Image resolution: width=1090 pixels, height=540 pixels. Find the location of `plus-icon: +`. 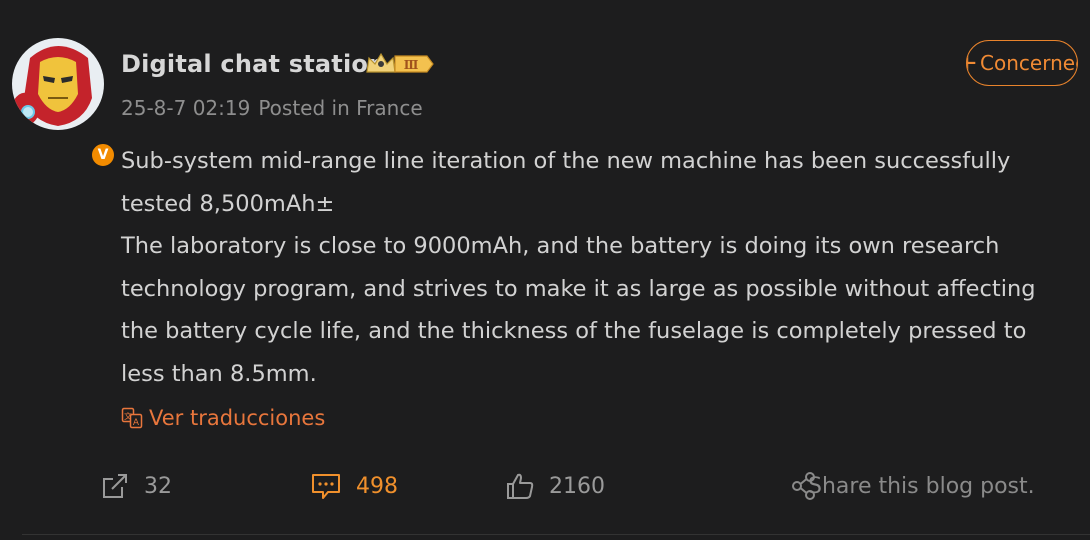

plus-icon: + is located at coordinates (972, 63).